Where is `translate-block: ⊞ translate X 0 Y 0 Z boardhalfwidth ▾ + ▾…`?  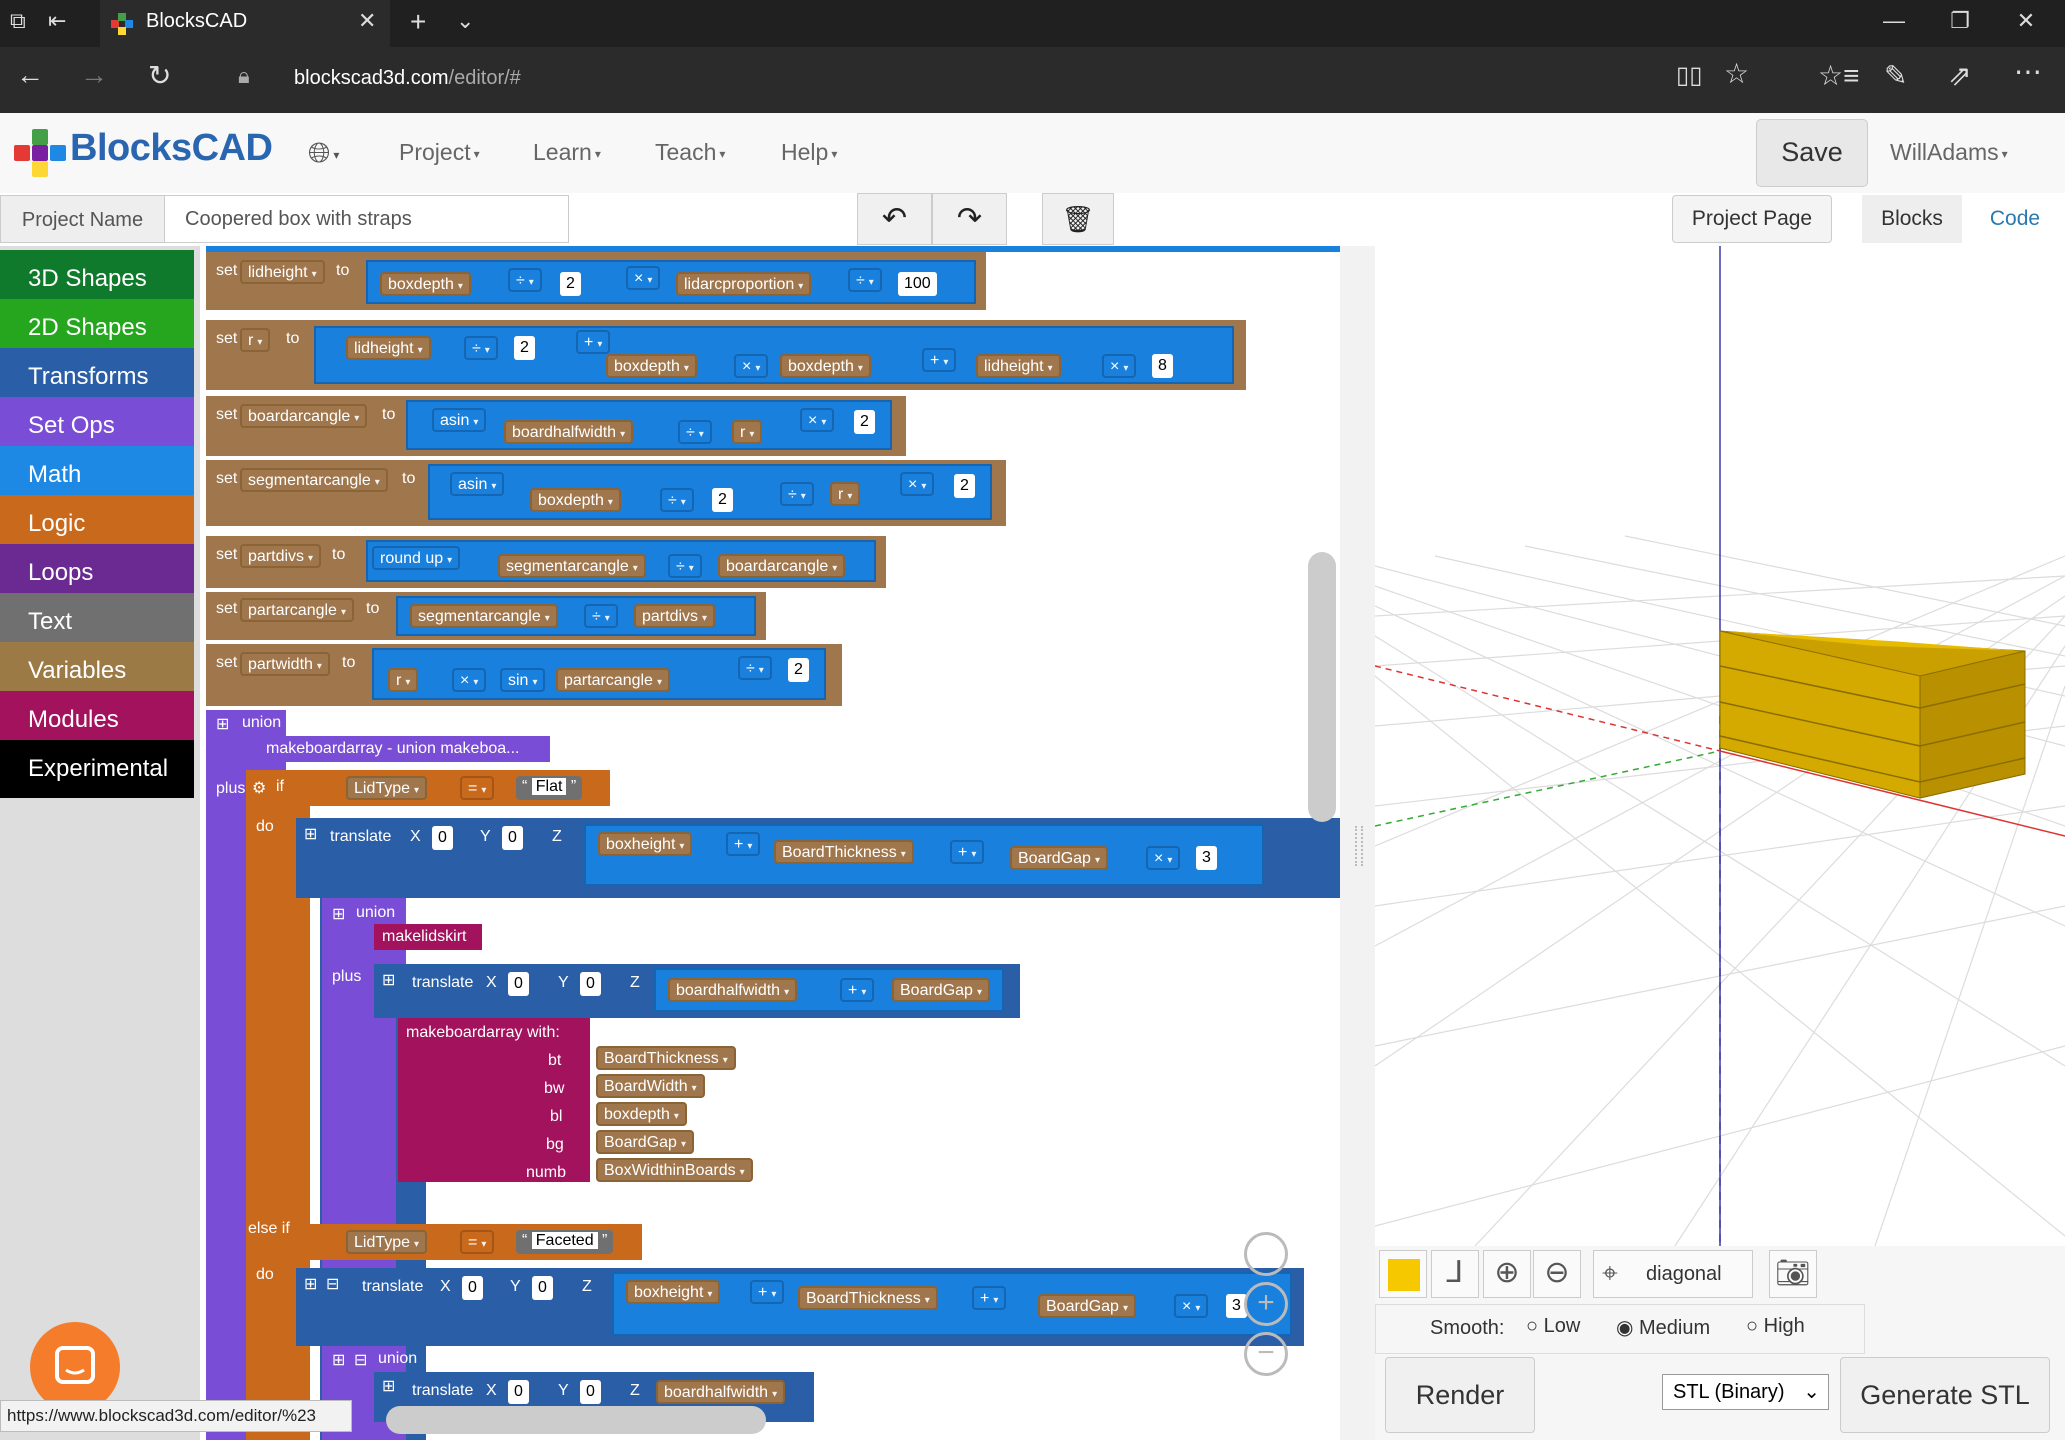
translate-block: ⊞ translate X 0 Y 0 Z boardhalfwidth ▾ + ▾… is located at coordinates (697, 991).